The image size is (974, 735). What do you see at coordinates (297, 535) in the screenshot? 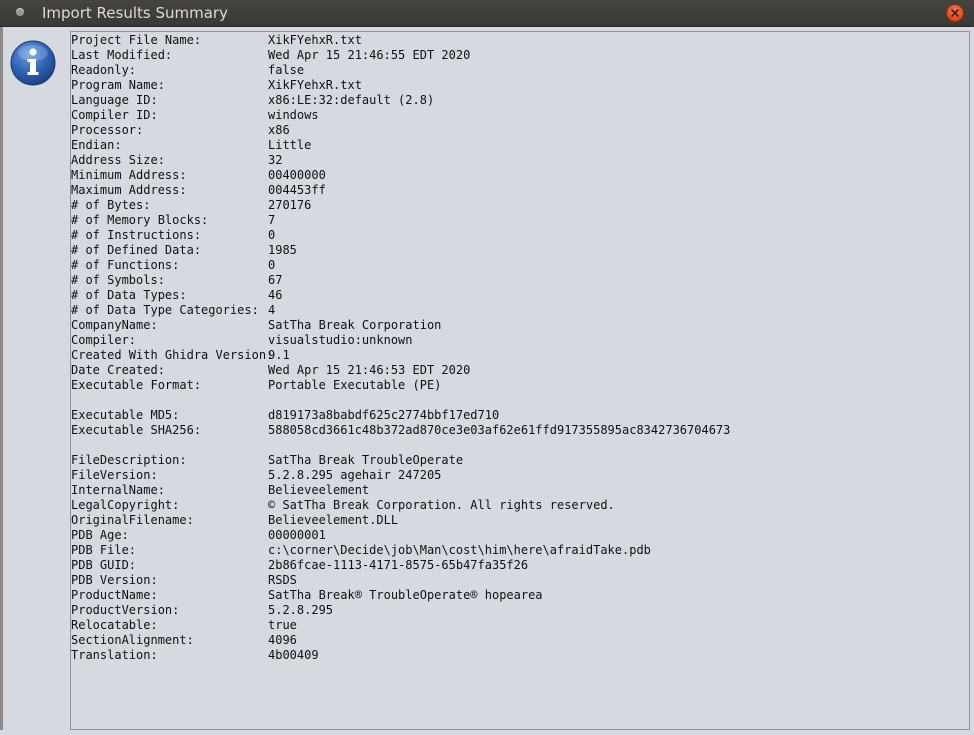
I see `summary-value: 00000001` at bounding box center [297, 535].